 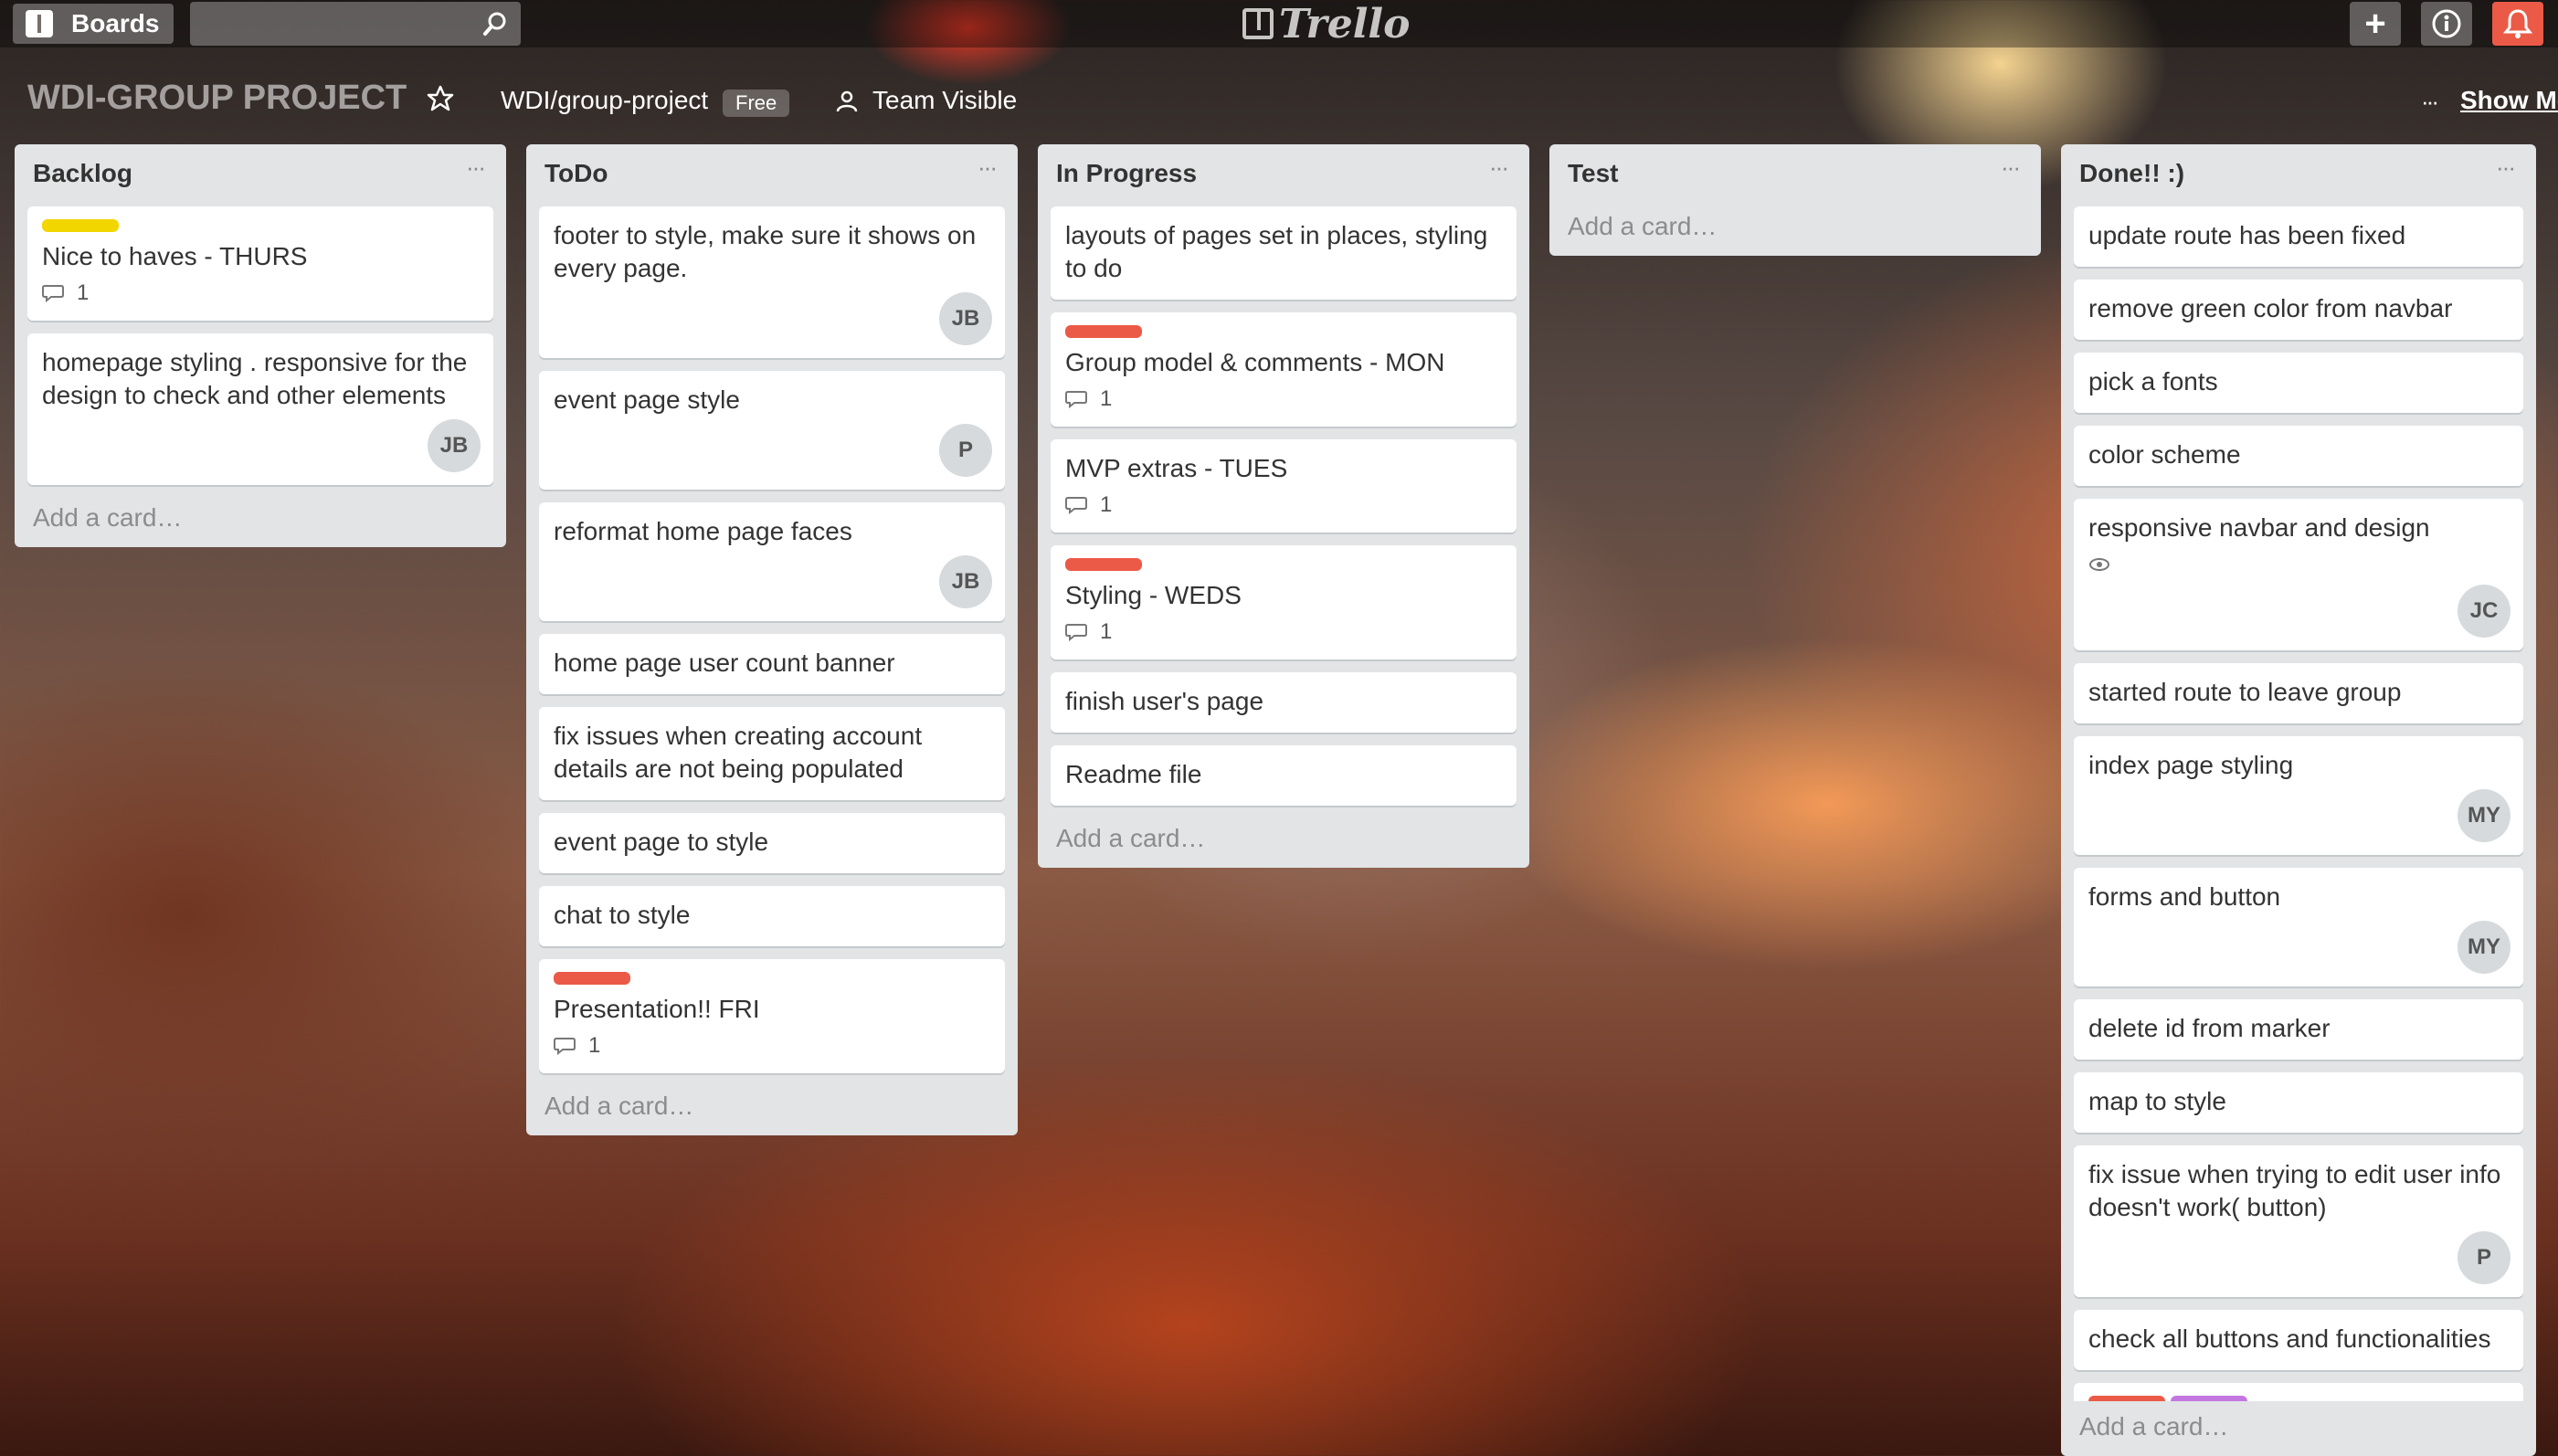 What do you see at coordinates (2099, 565) in the screenshot?
I see `eye-icon` at bounding box center [2099, 565].